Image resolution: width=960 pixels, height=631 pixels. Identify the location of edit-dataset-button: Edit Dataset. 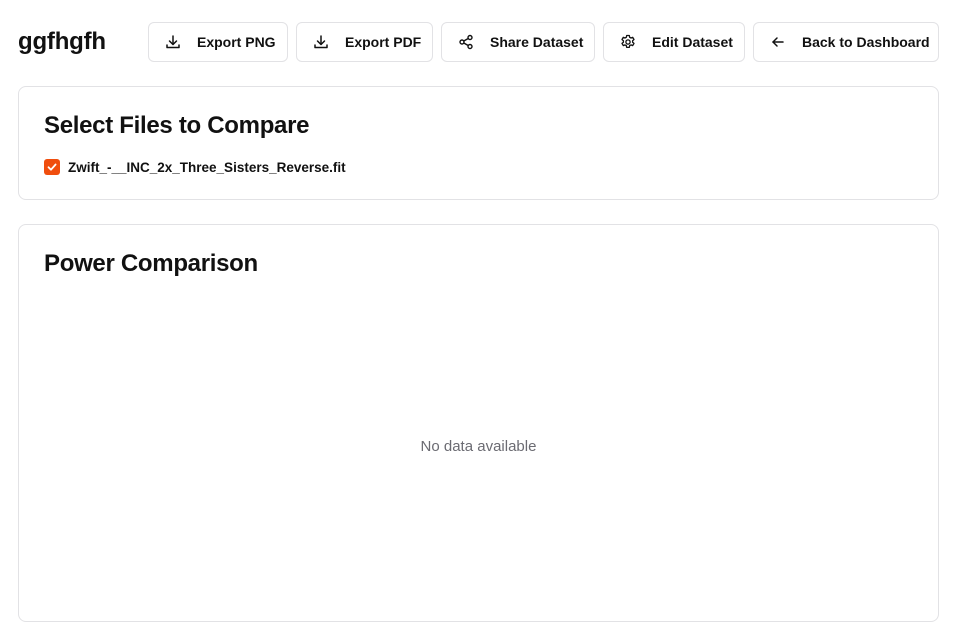
(674, 42).